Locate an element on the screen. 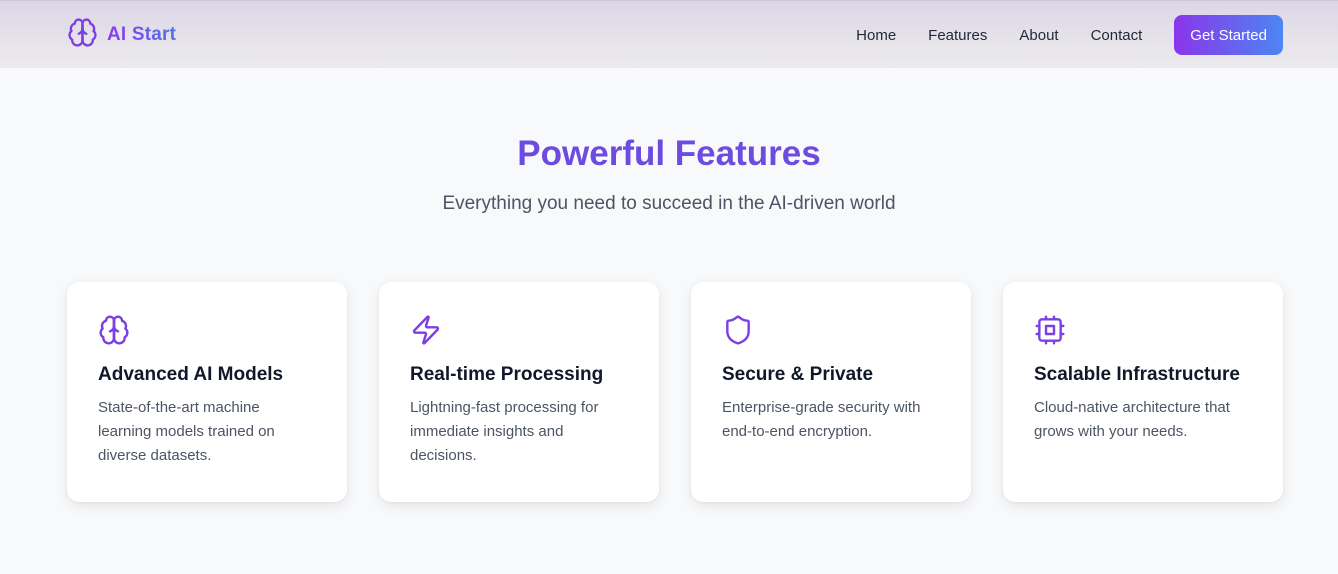  get-started-button: Get Started is located at coordinates (1228, 35).